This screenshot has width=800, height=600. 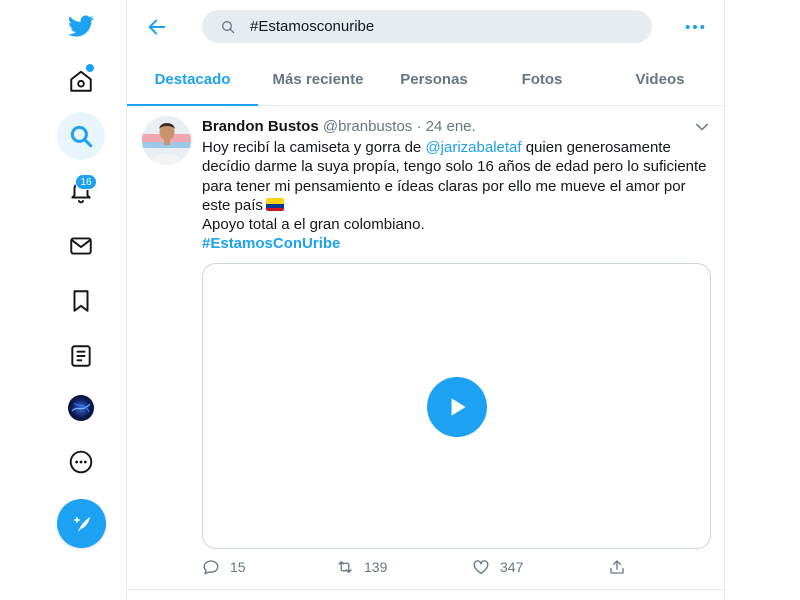 I want to click on tab-mas-reciente: Más reciente, so click(x=318, y=79).